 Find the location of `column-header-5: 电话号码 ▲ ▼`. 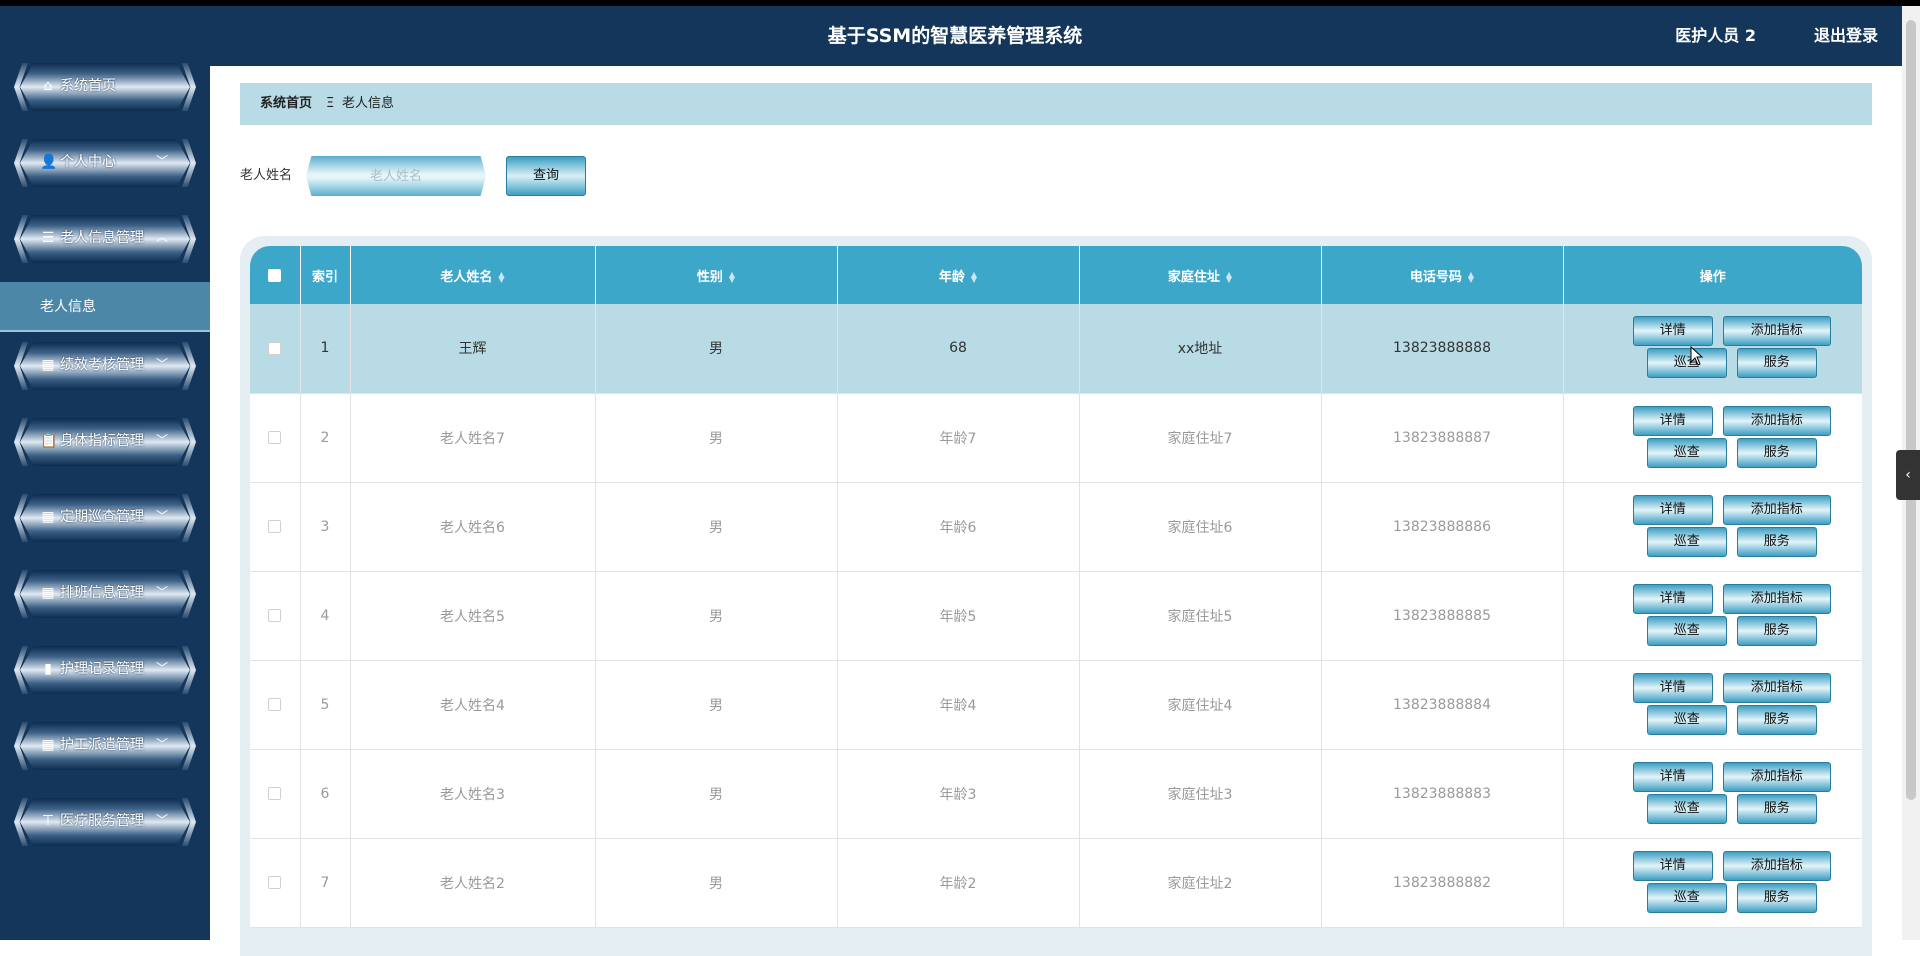

column-header-5: 电话号码 ▲ ▼ is located at coordinates (1442, 275).